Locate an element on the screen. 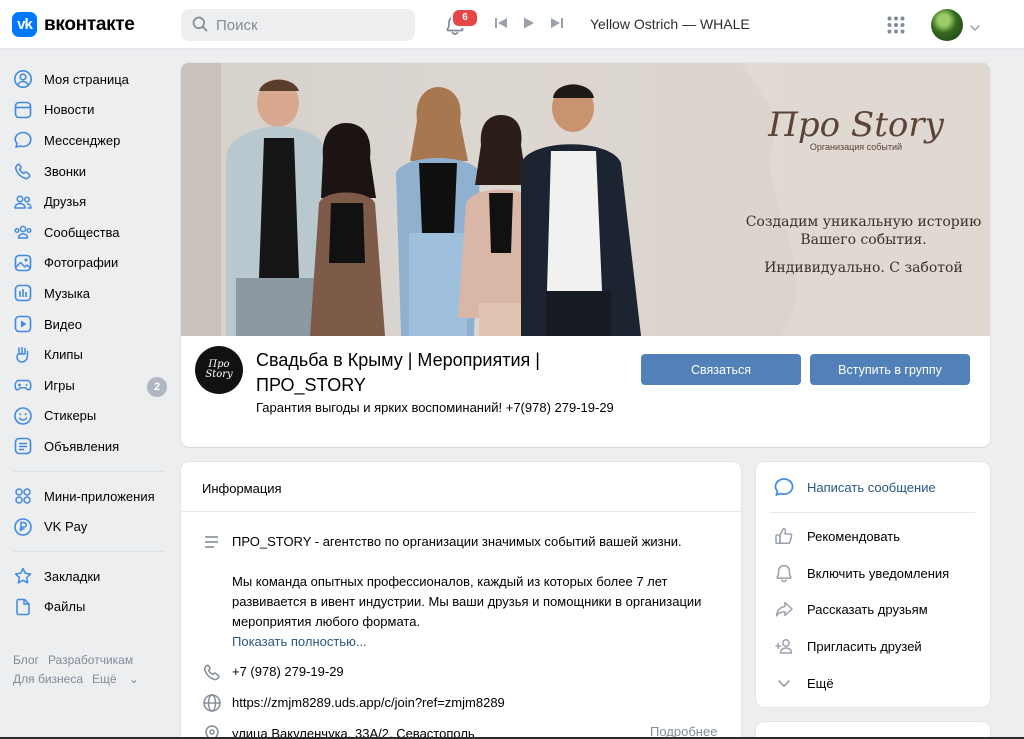  sidebar-item-vk-pay: VK Pay is located at coordinates (87, 526).